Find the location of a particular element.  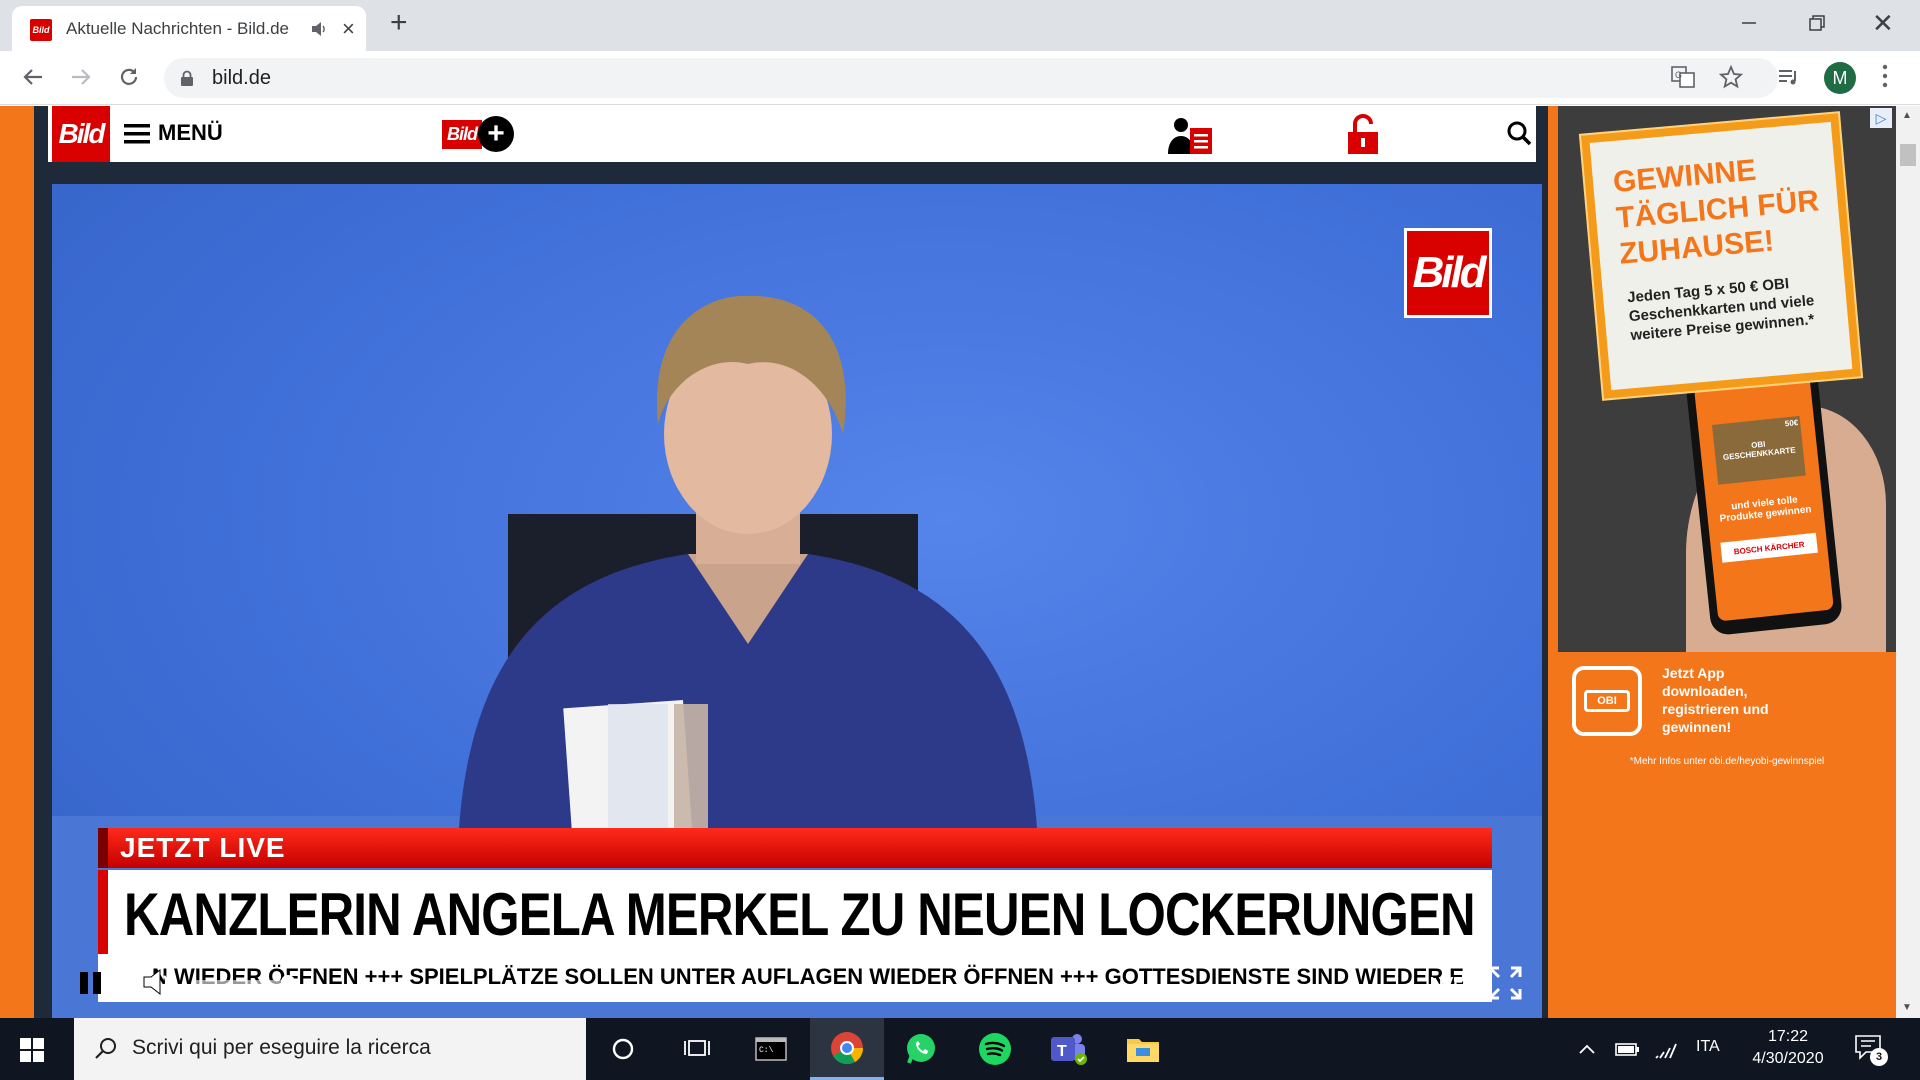

bildplus-logo-text: Bild is located at coordinates (462, 134).